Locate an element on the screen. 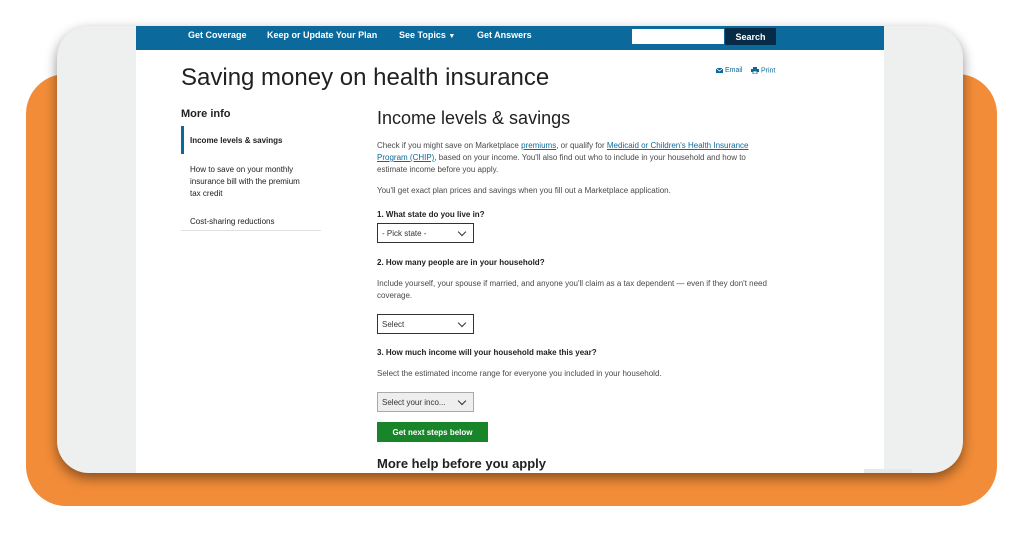 This screenshot has height=536, width=1024. envelope-icon is located at coordinates (719, 70).